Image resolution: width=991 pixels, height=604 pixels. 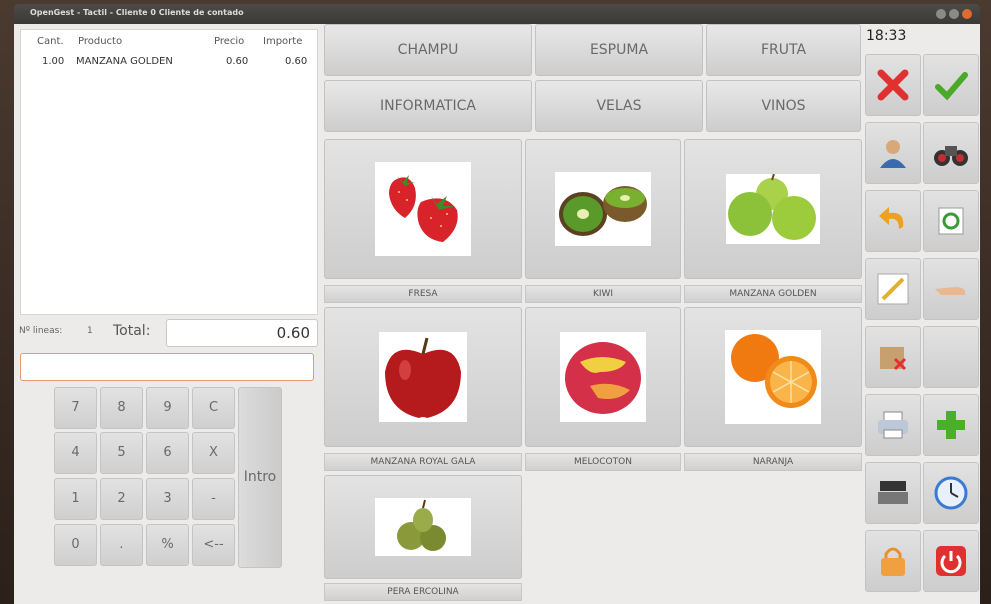 I want to click on total-label: Total:, so click(x=132, y=331).